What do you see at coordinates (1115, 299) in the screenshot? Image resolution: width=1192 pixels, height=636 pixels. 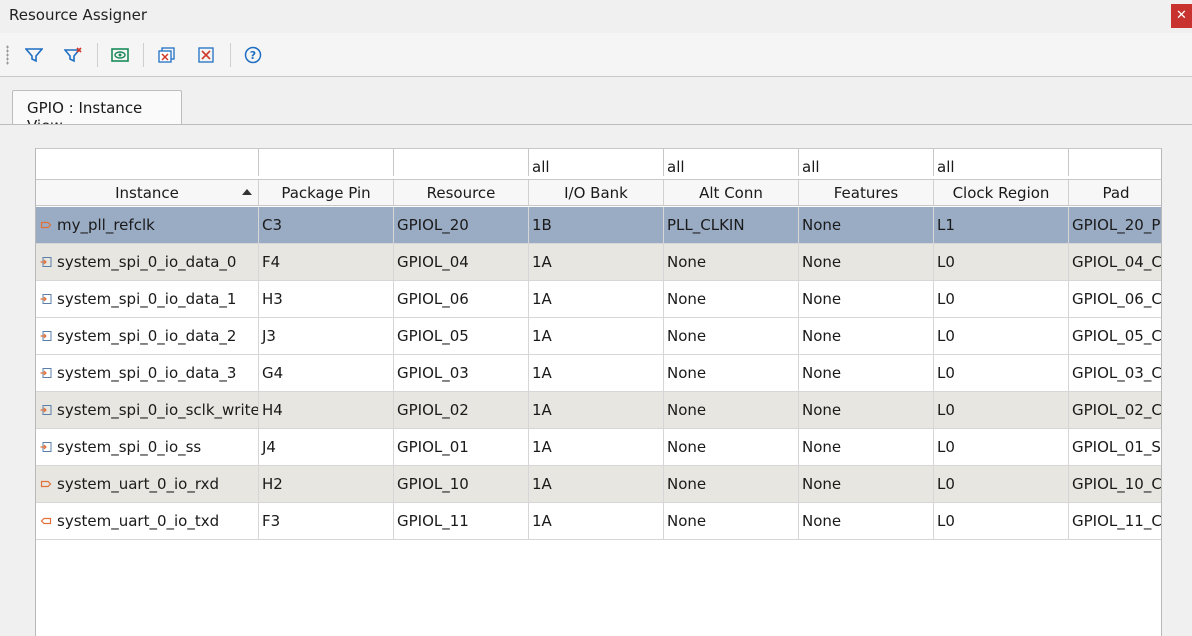 I see `cell-pad: GPIOL_06_CDI` at bounding box center [1115, 299].